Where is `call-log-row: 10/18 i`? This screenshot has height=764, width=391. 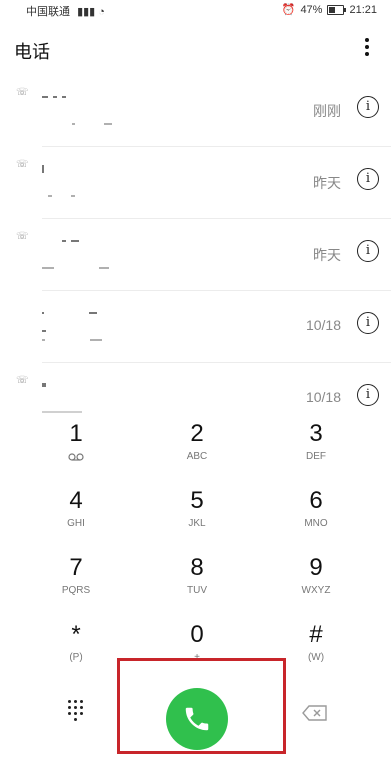
call-log-row: 10/18 i is located at coordinates (216, 327).